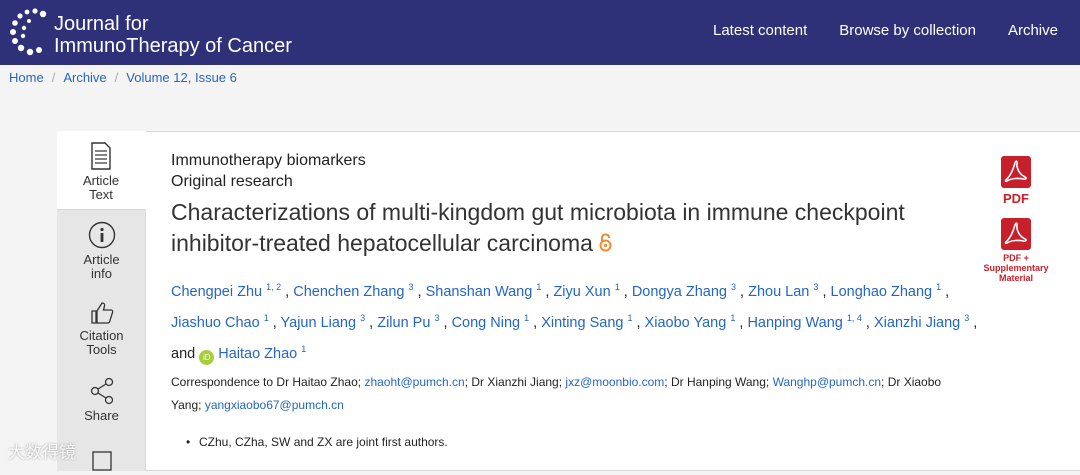 This screenshot has width=1080, height=475. What do you see at coordinates (882, 292) in the screenshot?
I see `author-link: Longhao Zhang` at bounding box center [882, 292].